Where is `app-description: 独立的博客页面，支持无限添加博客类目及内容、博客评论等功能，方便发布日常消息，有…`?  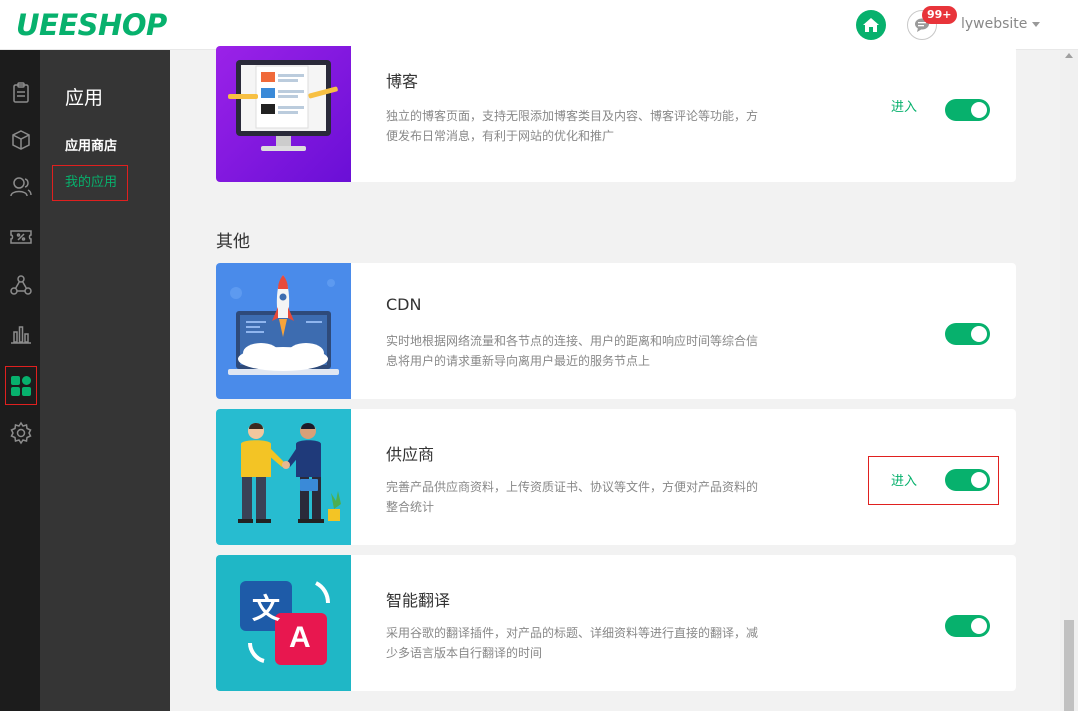 app-description: 独立的博客页面，支持无限添加博客类目及内容、博客评论等功能，方便发布日常消息，有… is located at coordinates (572, 126).